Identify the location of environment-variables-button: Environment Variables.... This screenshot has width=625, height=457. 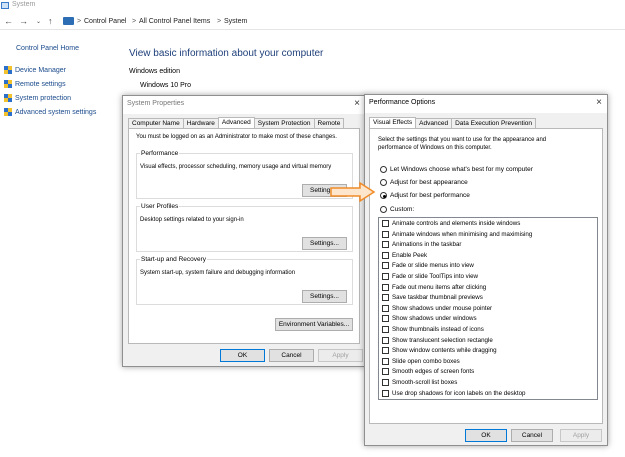
(314, 324).